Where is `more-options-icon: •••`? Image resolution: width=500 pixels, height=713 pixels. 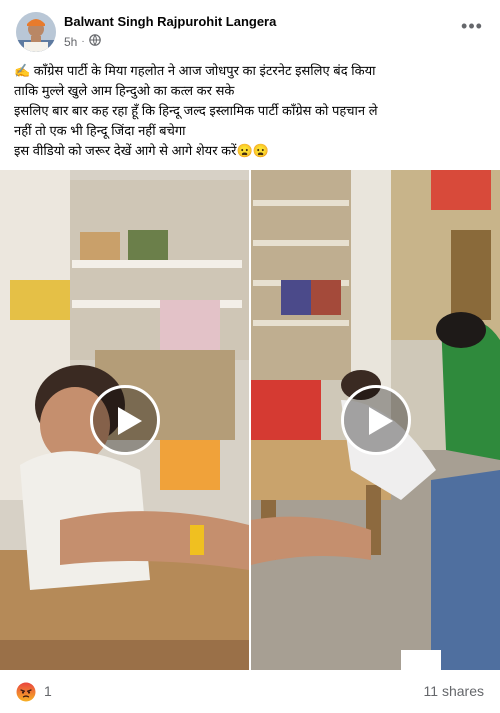
more-options-icon: ••• is located at coordinates (472, 27).